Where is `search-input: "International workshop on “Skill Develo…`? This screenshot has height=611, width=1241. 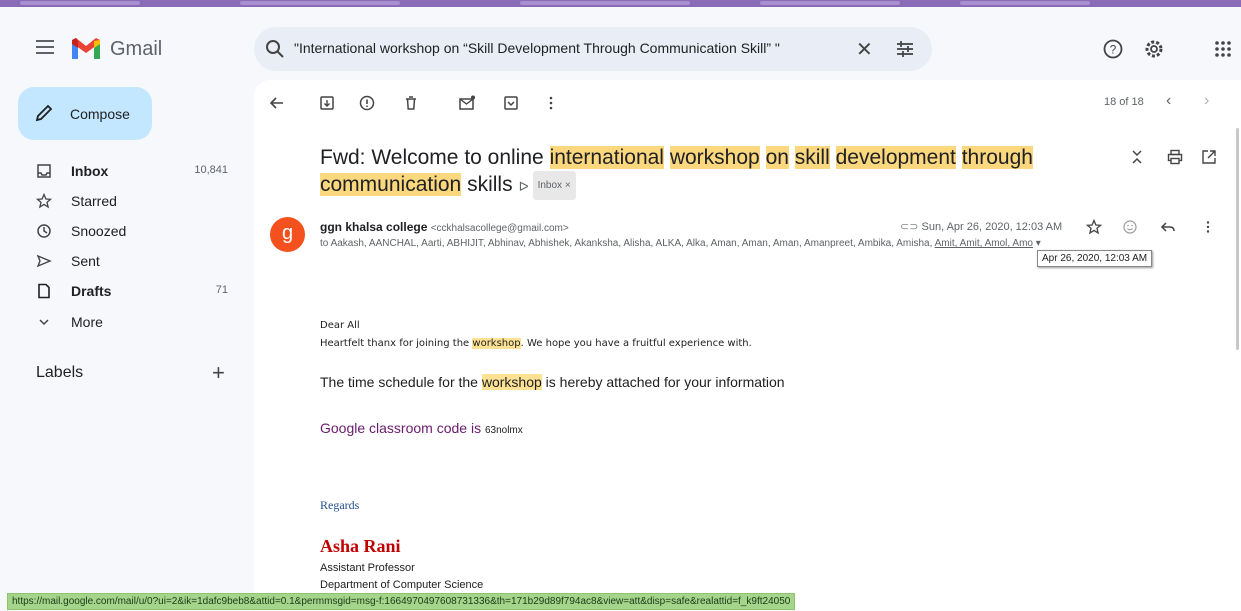
search-input: "International workshop on “Skill Develo… is located at coordinates (537, 48).